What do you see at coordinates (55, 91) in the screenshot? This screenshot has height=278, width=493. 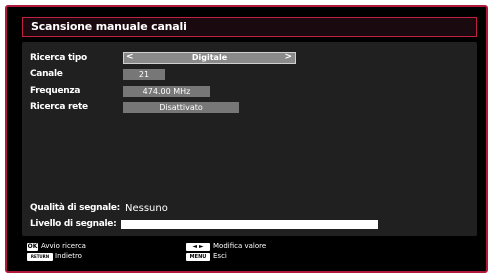 I see `frequency-label: Frequenza` at bounding box center [55, 91].